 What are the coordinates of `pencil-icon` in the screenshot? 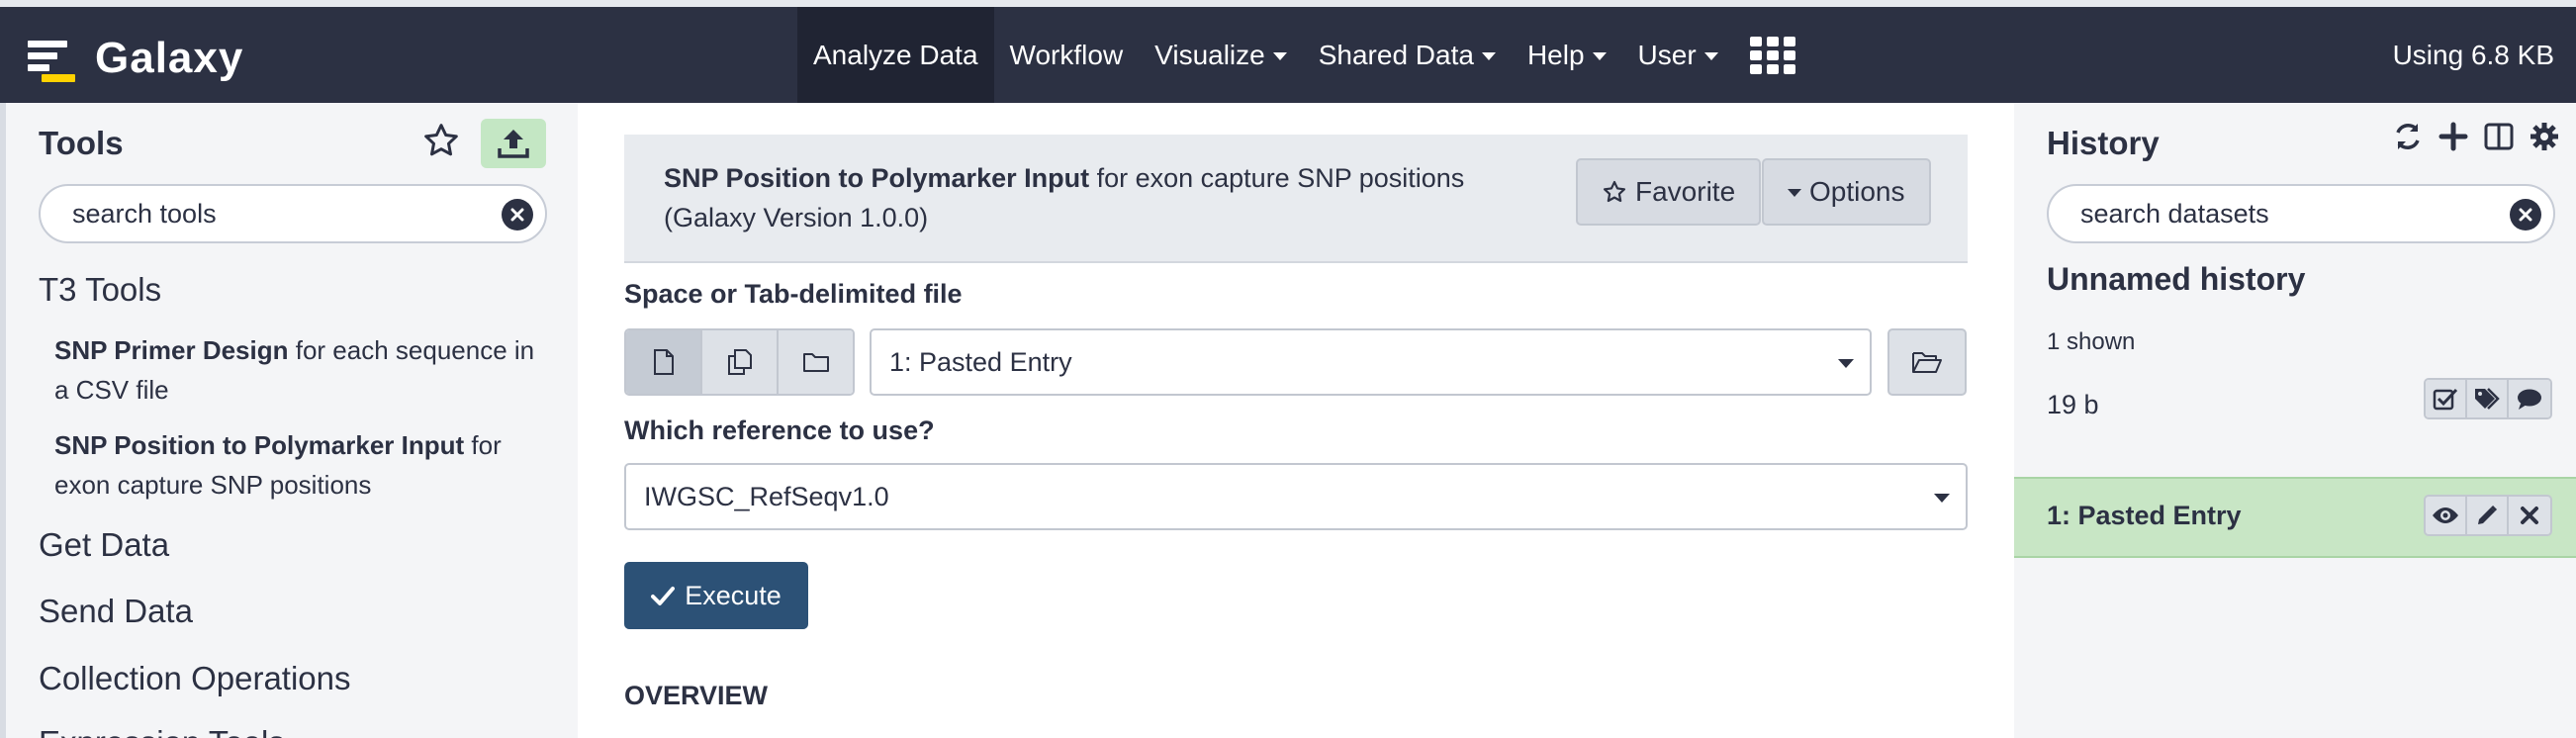 It's located at (2488, 514).